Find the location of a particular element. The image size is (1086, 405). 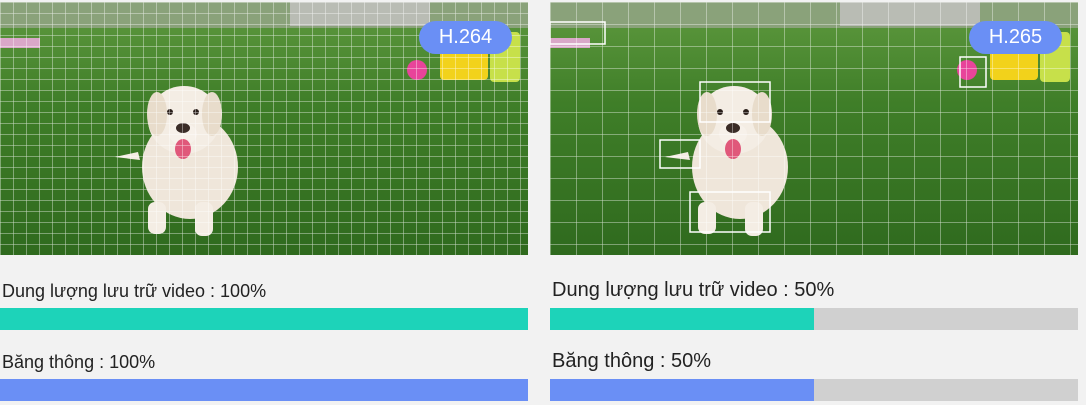

codec-badge-h265: H.265 is located at coordinates (1015, 37).